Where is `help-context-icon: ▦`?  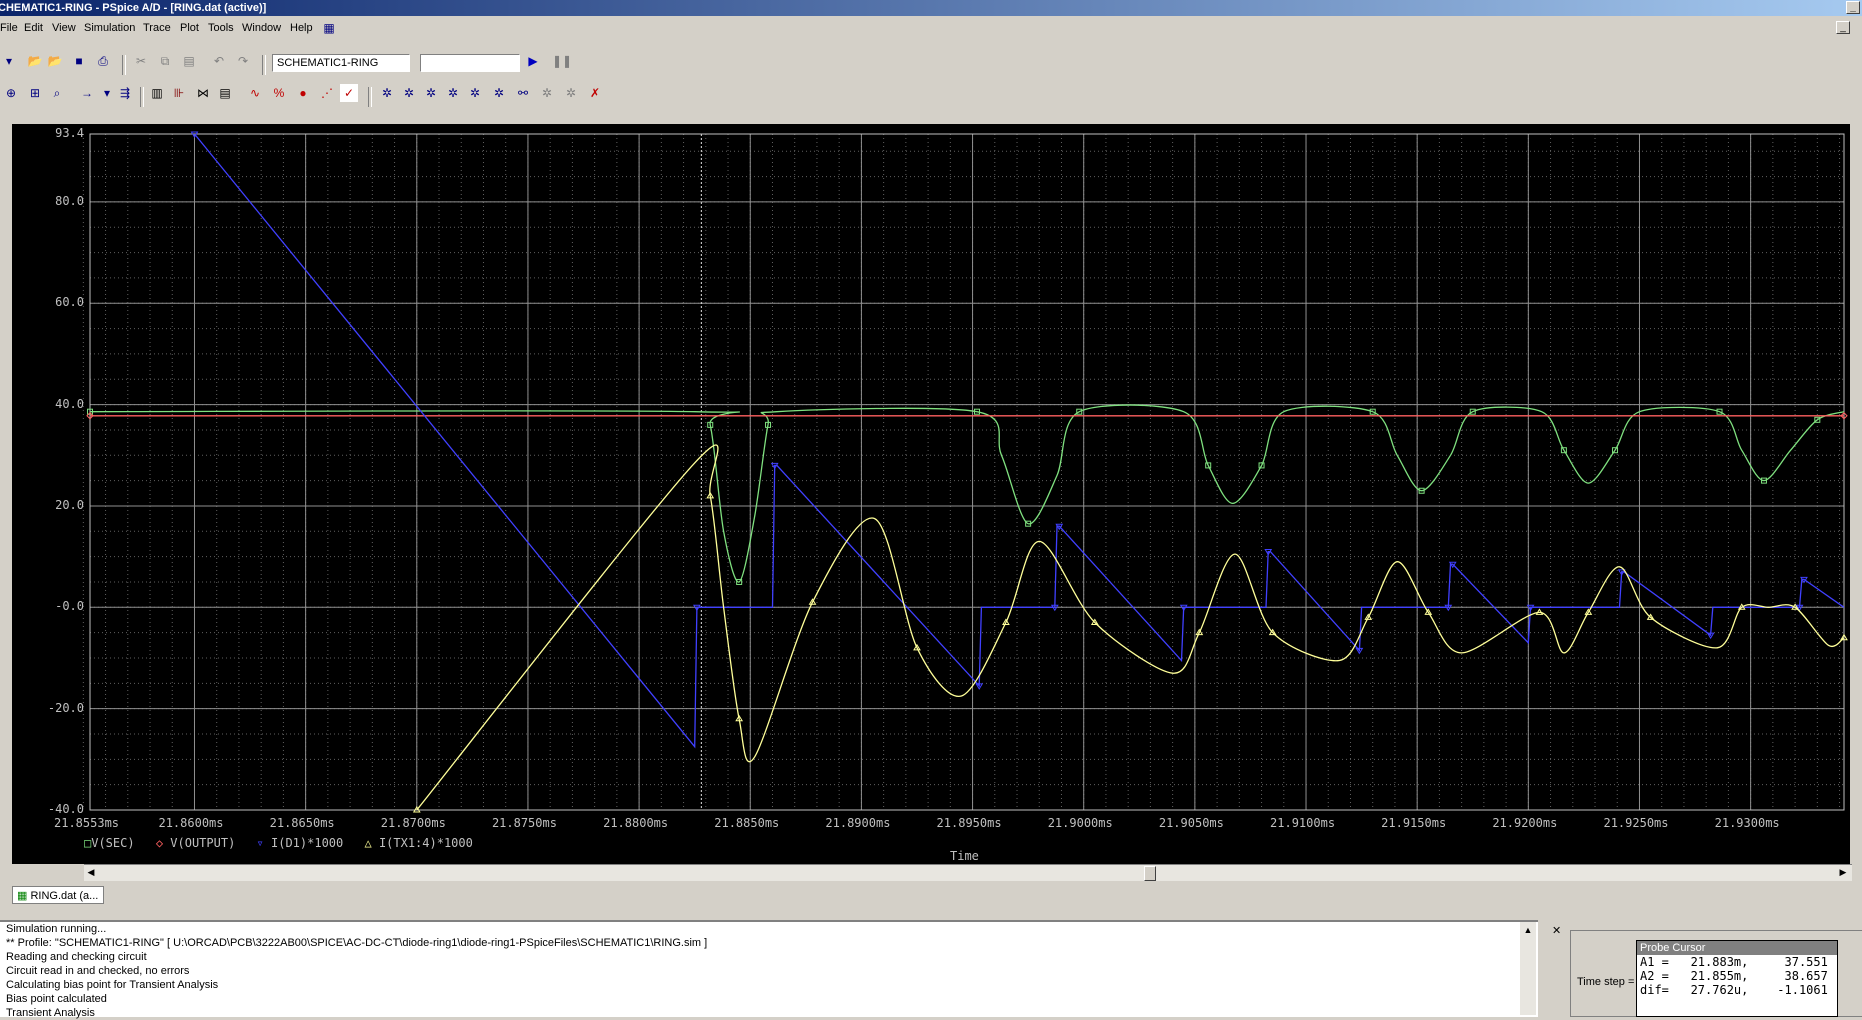 help-context-icon: ▦ is located at coordinates (329, 28).